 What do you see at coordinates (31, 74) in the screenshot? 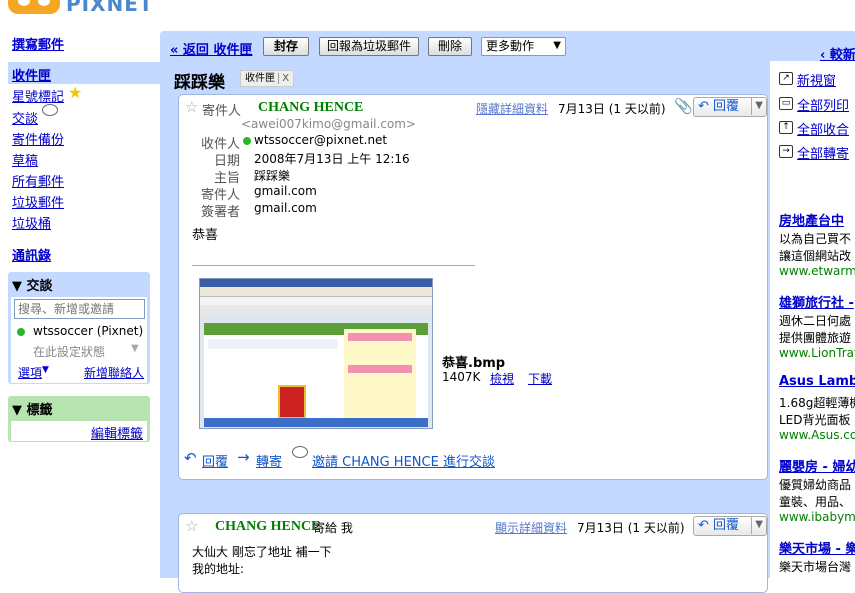
I see `nav-item-inbox: 收件匣` at bounding box center [31, 74].